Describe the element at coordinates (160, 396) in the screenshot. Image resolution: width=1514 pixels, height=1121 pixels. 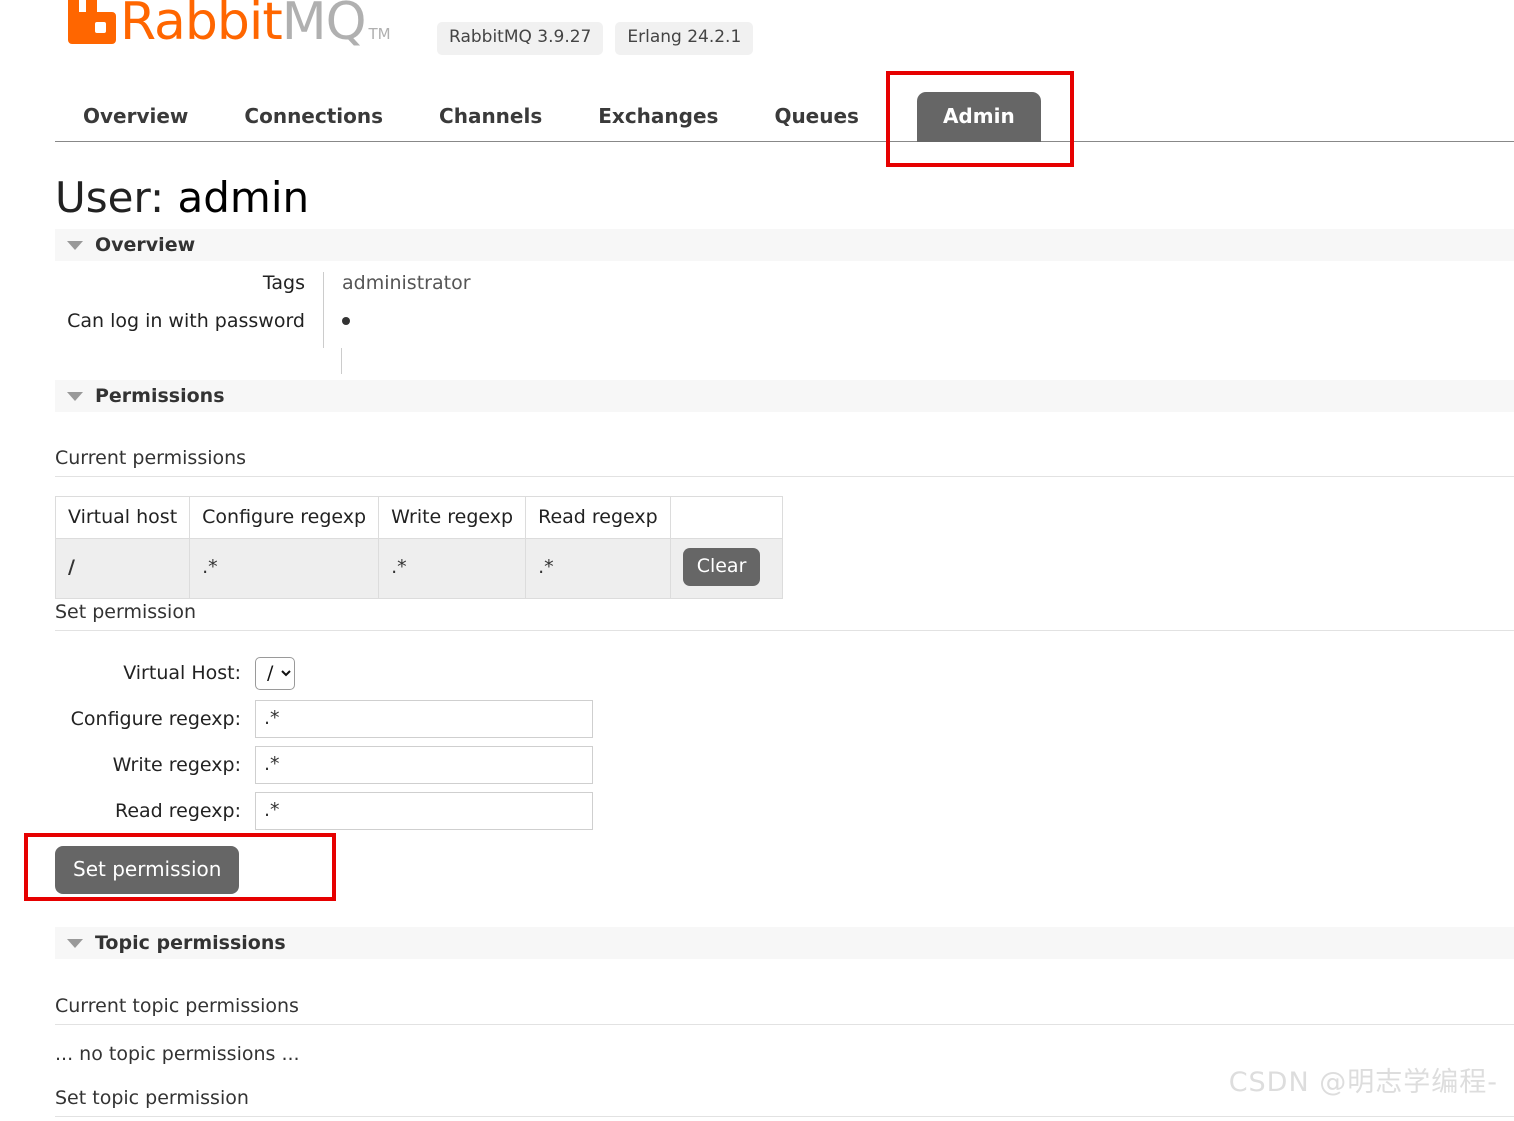
I see `section-title-permissions: Permissions` at that location.